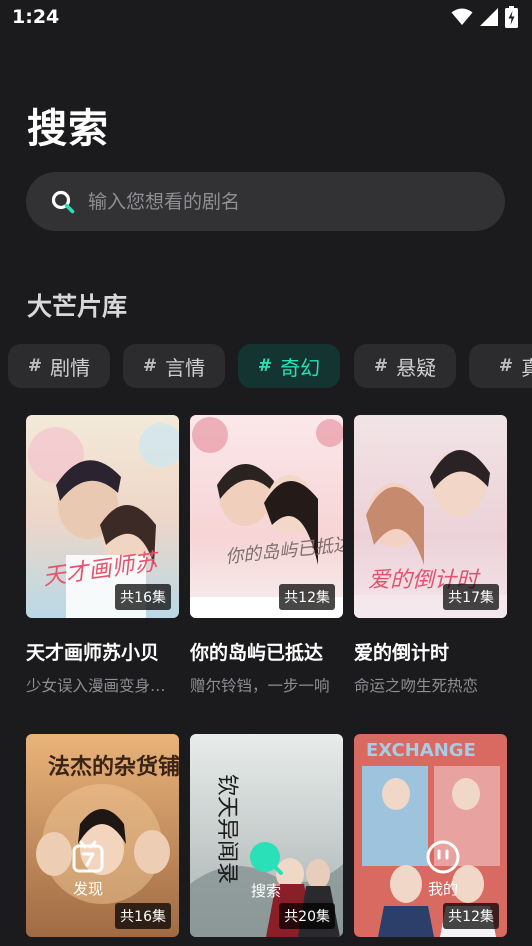 This screenshot has height=946, width=532. Describe the element at coordinates (430, 516) in the screenshot. I see `drama-poster: 爱的倒计时 共17集` at that location.